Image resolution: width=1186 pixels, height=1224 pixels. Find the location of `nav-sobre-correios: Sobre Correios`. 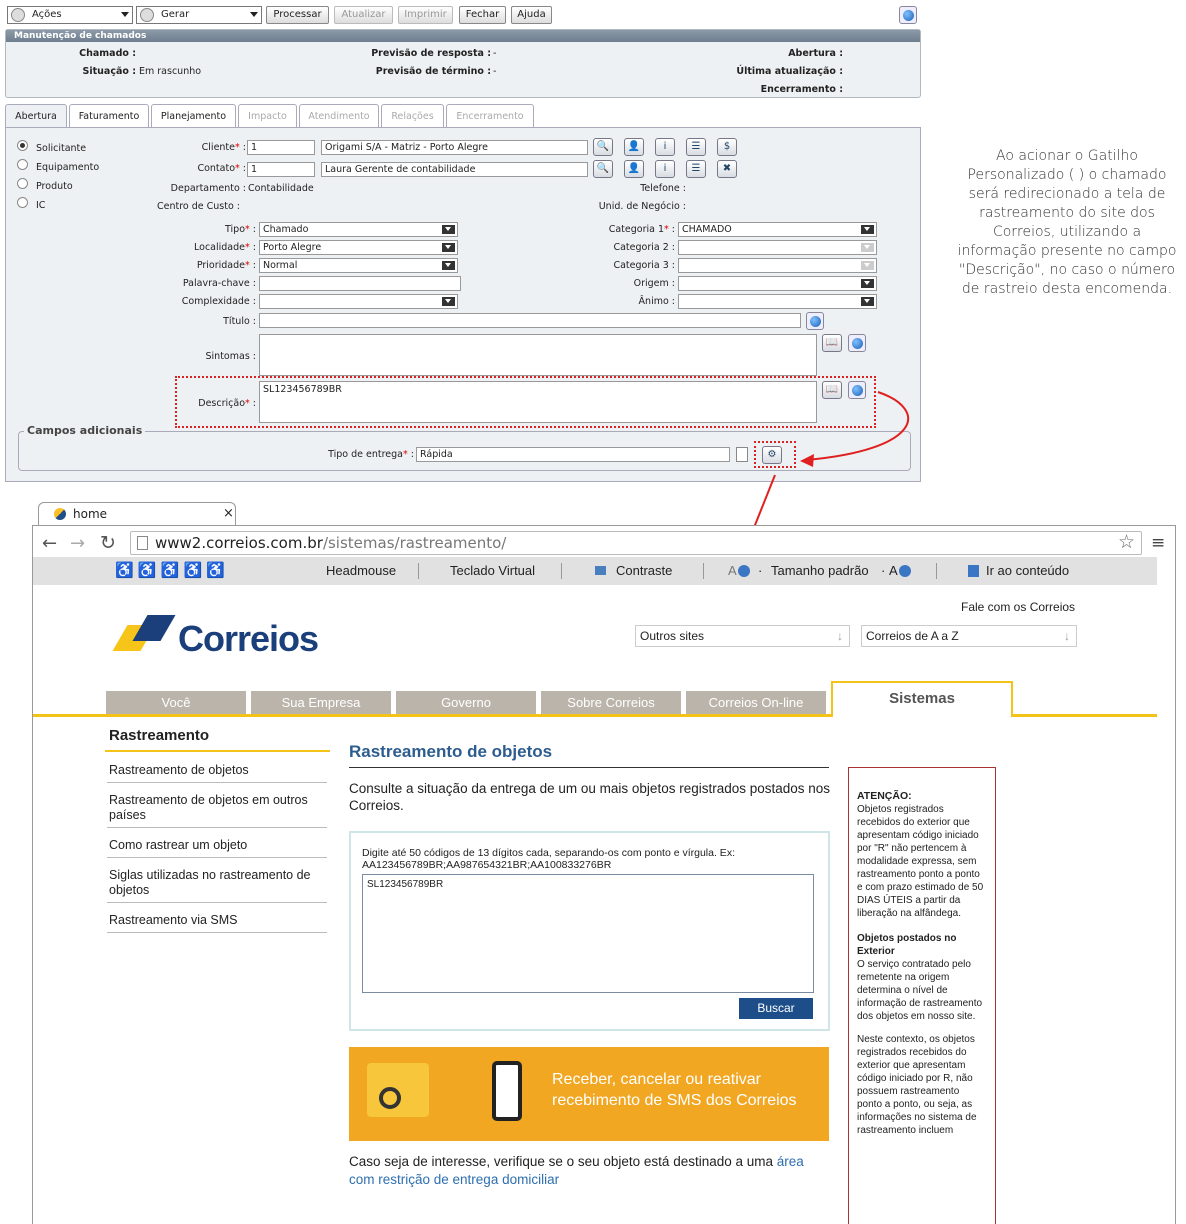

nav-sobre-correios: Sobre Correios is located at coordinates (611, 702).